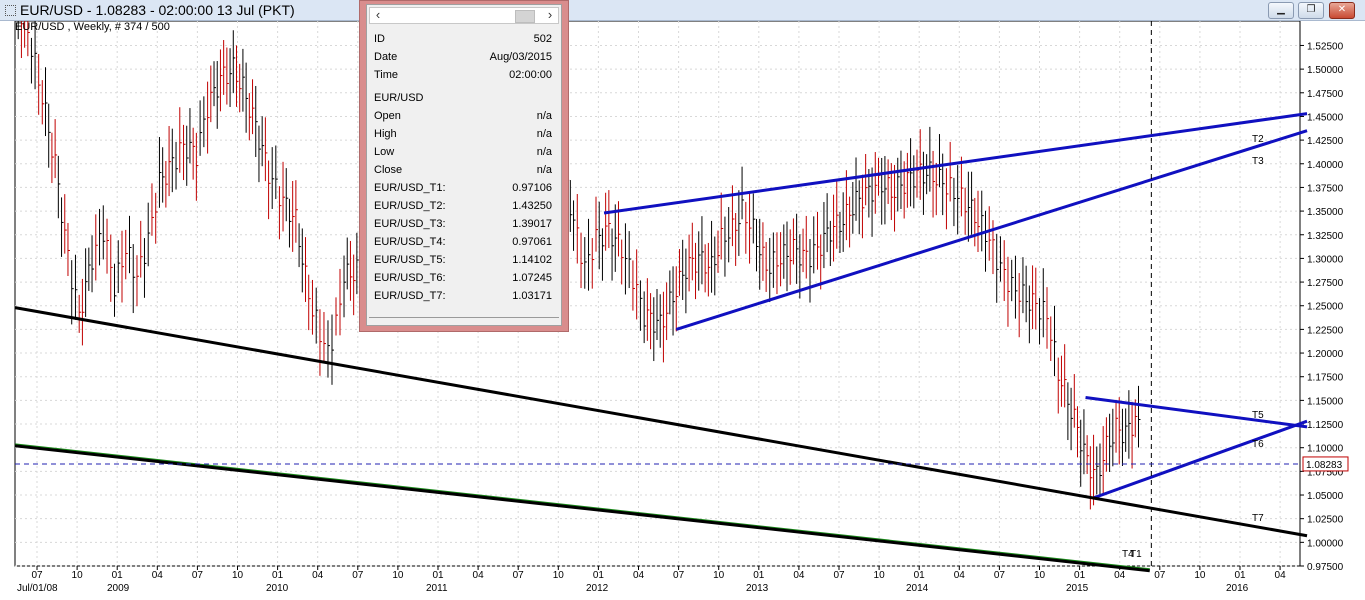  I want to click on data-window-row: EUR/USD_T1: 0.97106, so click(463, 191).